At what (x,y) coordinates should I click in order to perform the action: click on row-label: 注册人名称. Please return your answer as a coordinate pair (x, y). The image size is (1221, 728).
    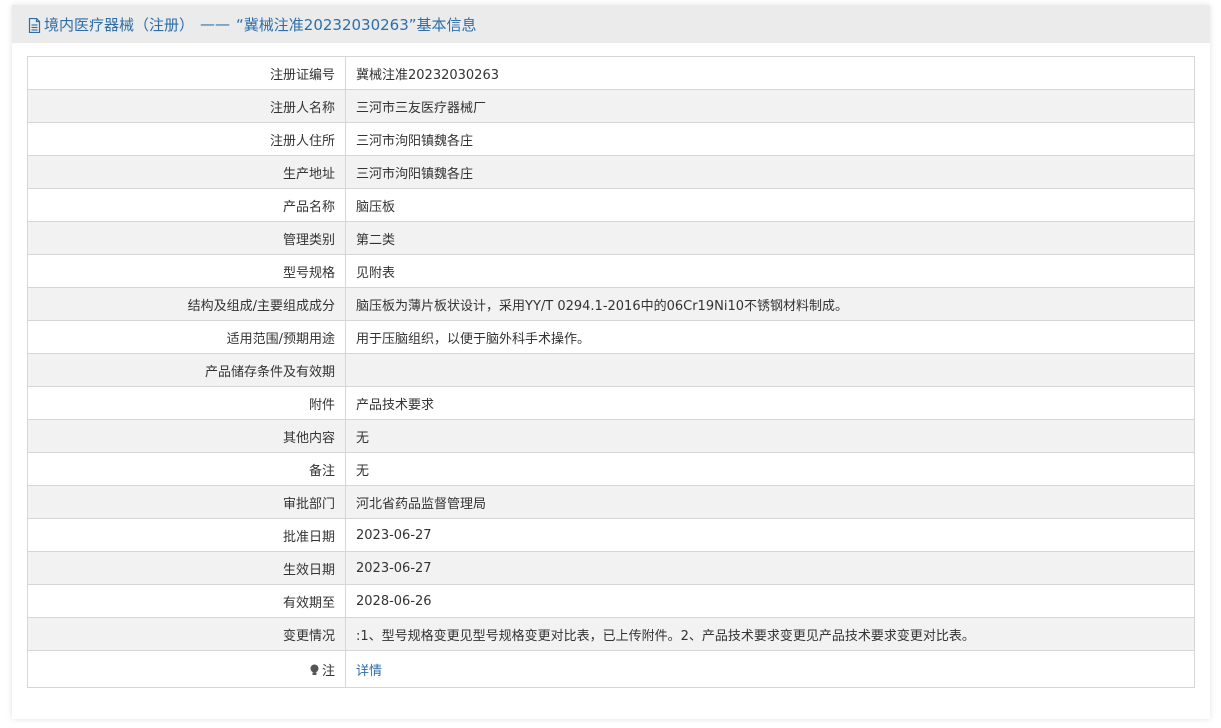
    Looking at the image, I should click on (186, 106).